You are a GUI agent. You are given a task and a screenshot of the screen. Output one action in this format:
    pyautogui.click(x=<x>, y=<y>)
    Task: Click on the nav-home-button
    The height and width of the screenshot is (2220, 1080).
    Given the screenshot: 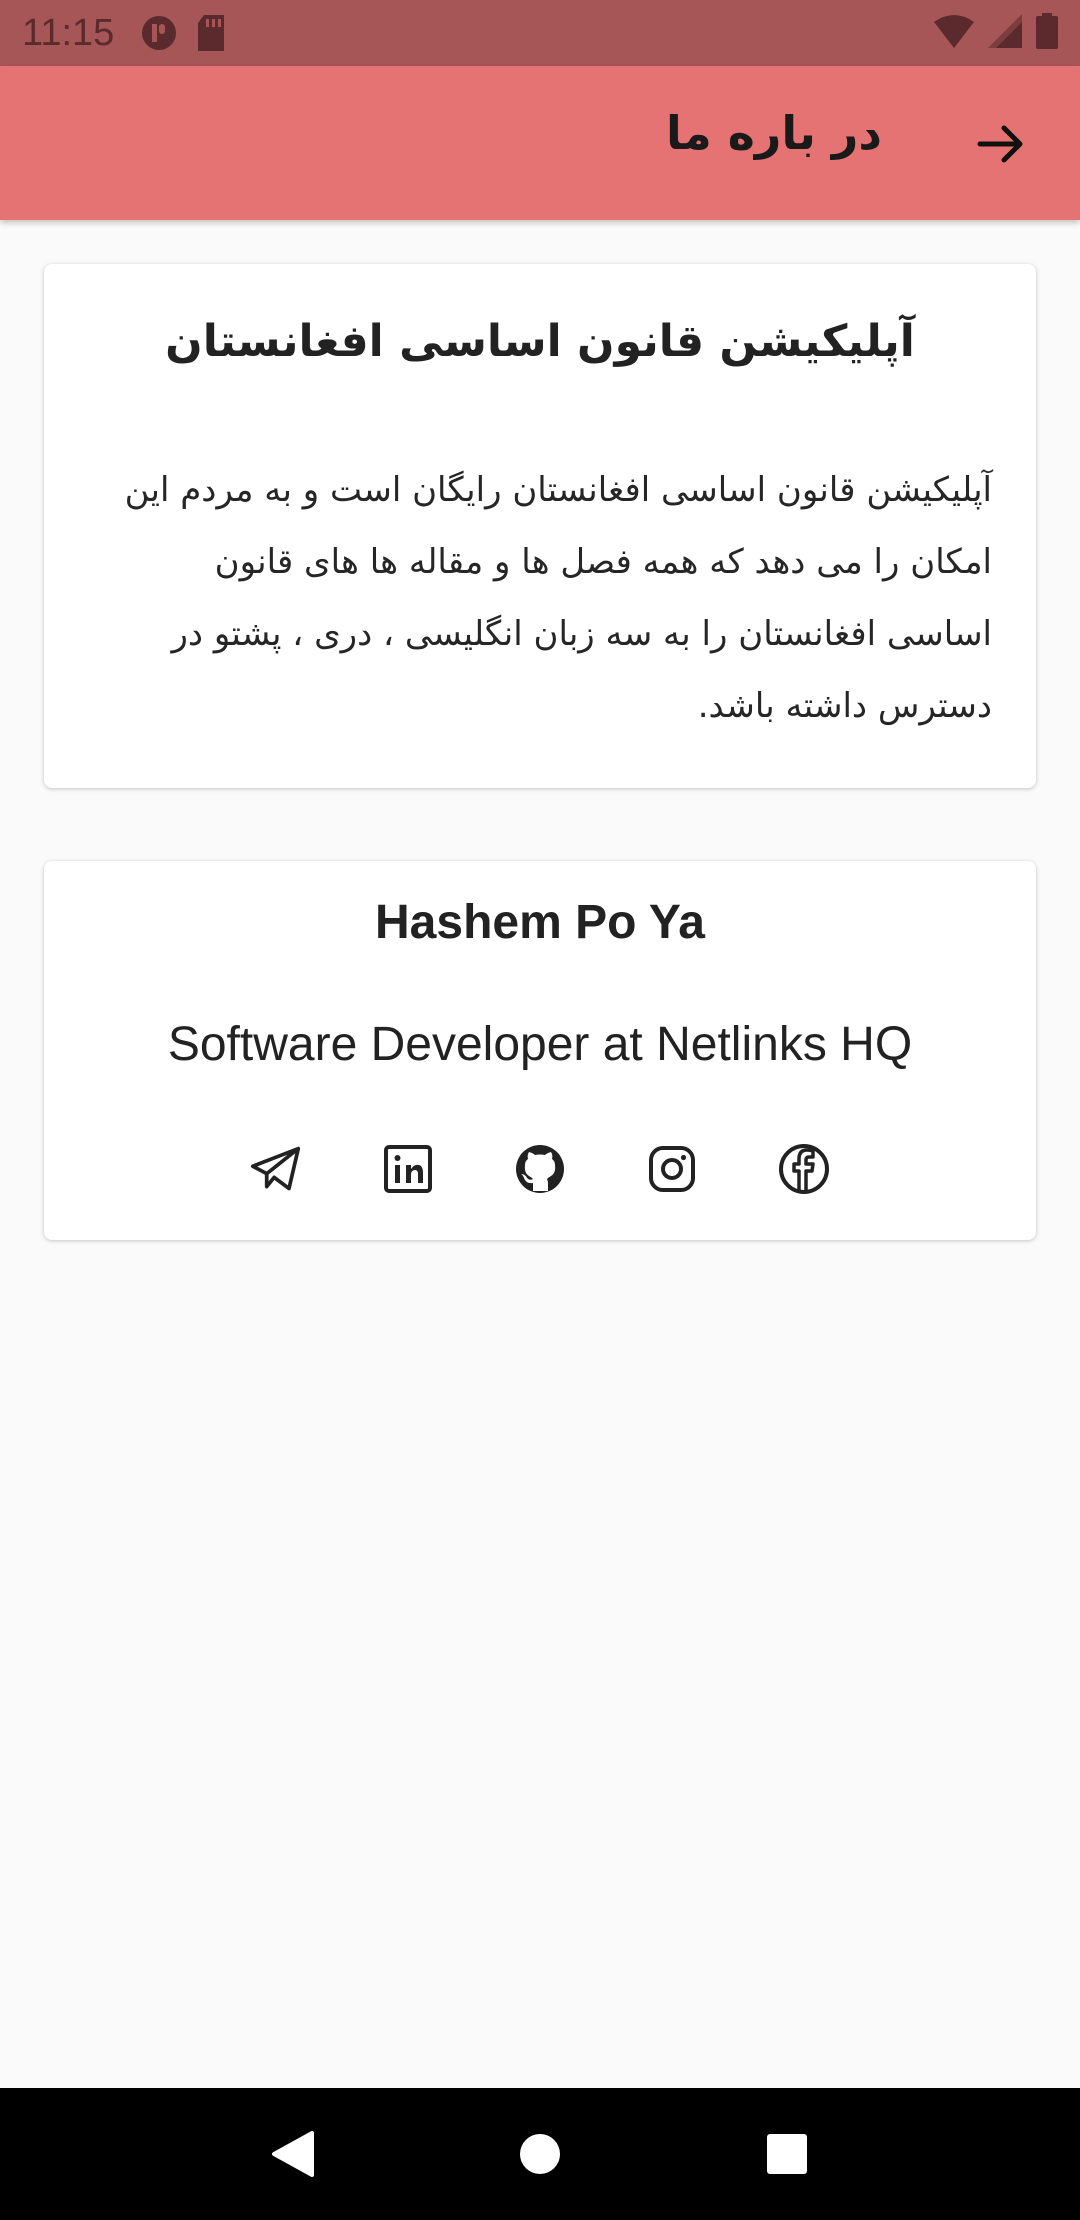 What is the action you would take?
    pyautogui.click(x=540, y=2154)
    